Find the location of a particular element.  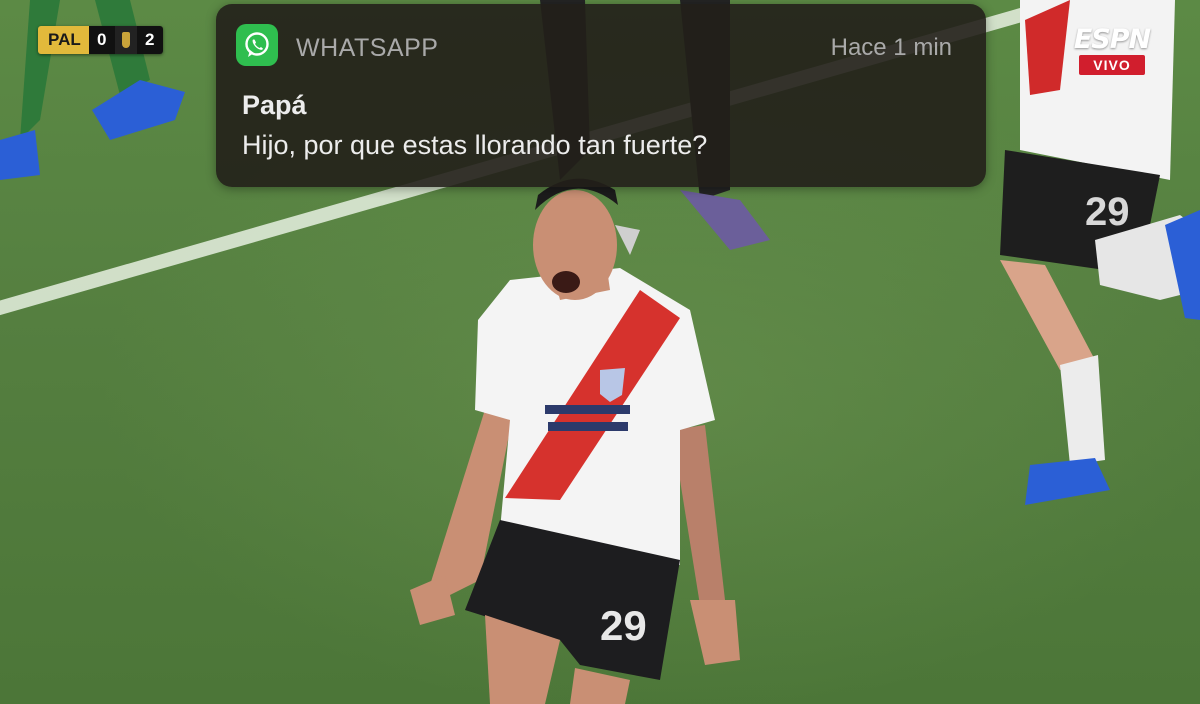

notification-message: Hijo, por que estas llorando tan fuerte? is located at coordinates (475, 145).